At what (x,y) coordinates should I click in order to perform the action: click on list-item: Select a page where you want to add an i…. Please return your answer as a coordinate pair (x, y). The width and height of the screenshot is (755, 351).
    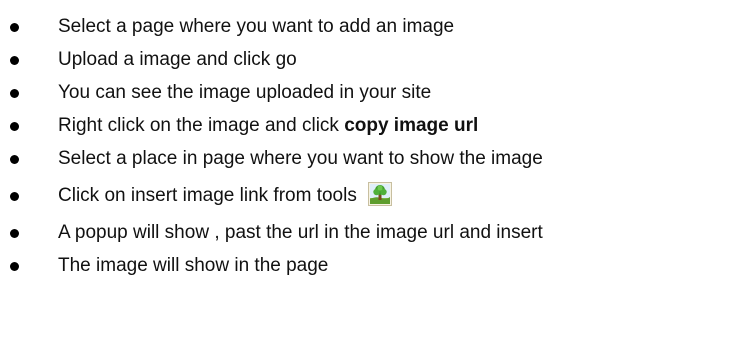
    Looking at the image, I should click on (271, 26).